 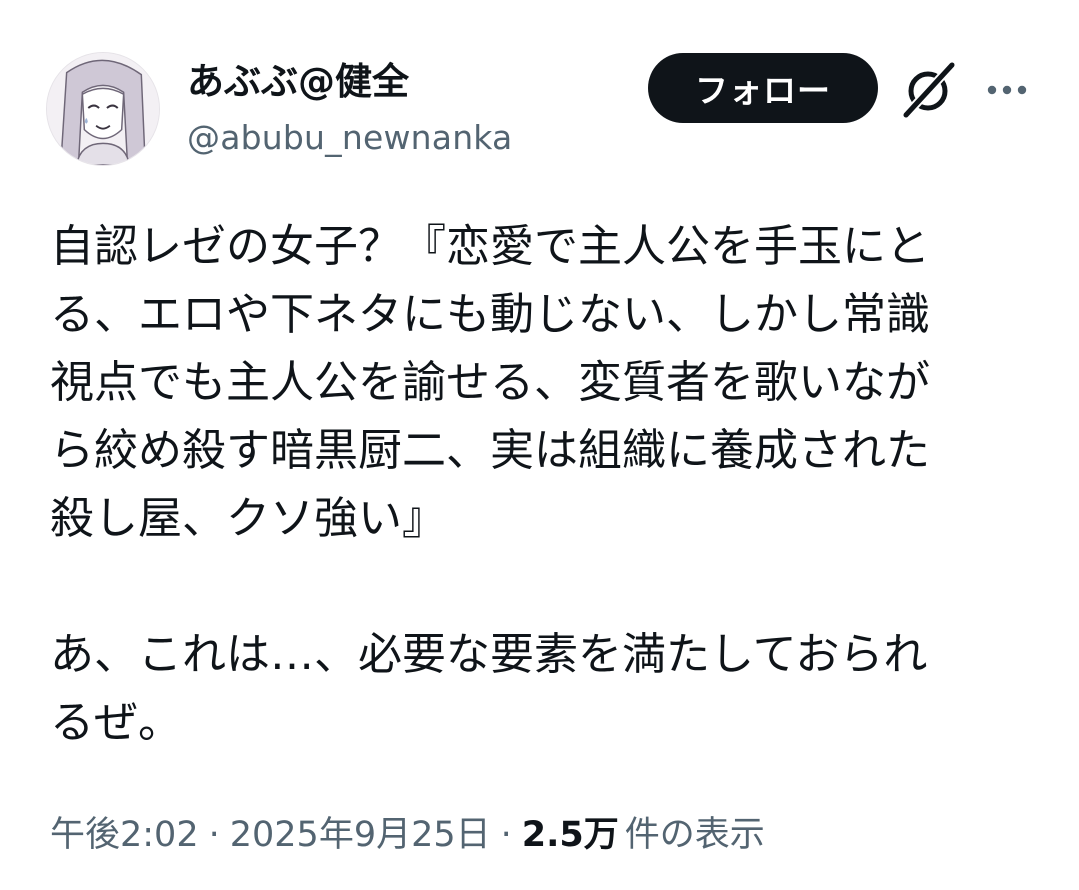 What do you see at coordinates (695, 835) in the screenshot?
I see `views-label: 件の表示` at bounding box center [695, 835].